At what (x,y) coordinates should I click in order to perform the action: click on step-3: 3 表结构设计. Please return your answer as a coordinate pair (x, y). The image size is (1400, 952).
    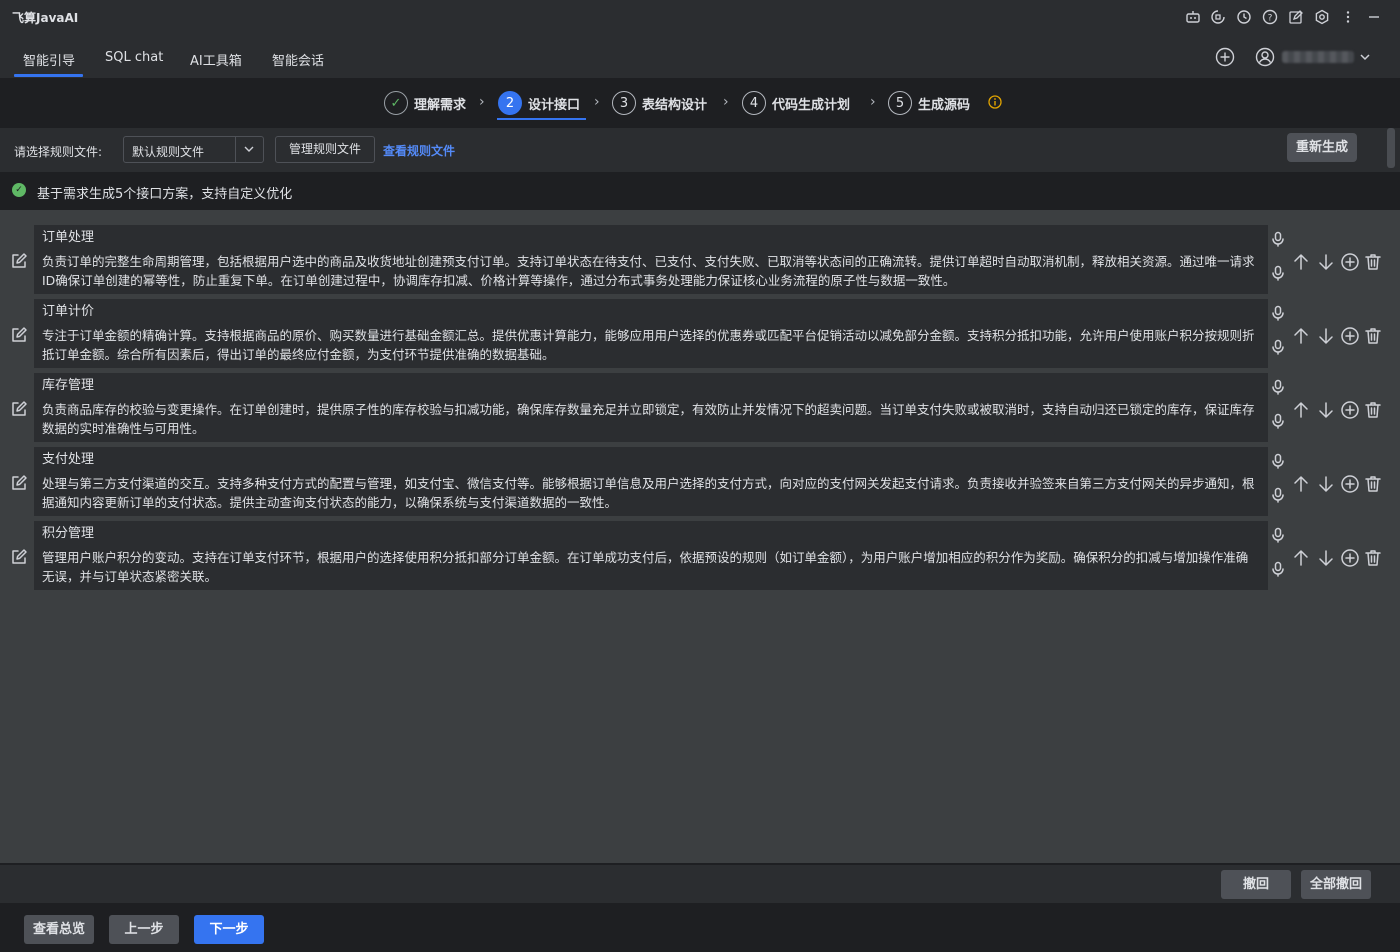
    Looking at the image, I should click on (659, 103).